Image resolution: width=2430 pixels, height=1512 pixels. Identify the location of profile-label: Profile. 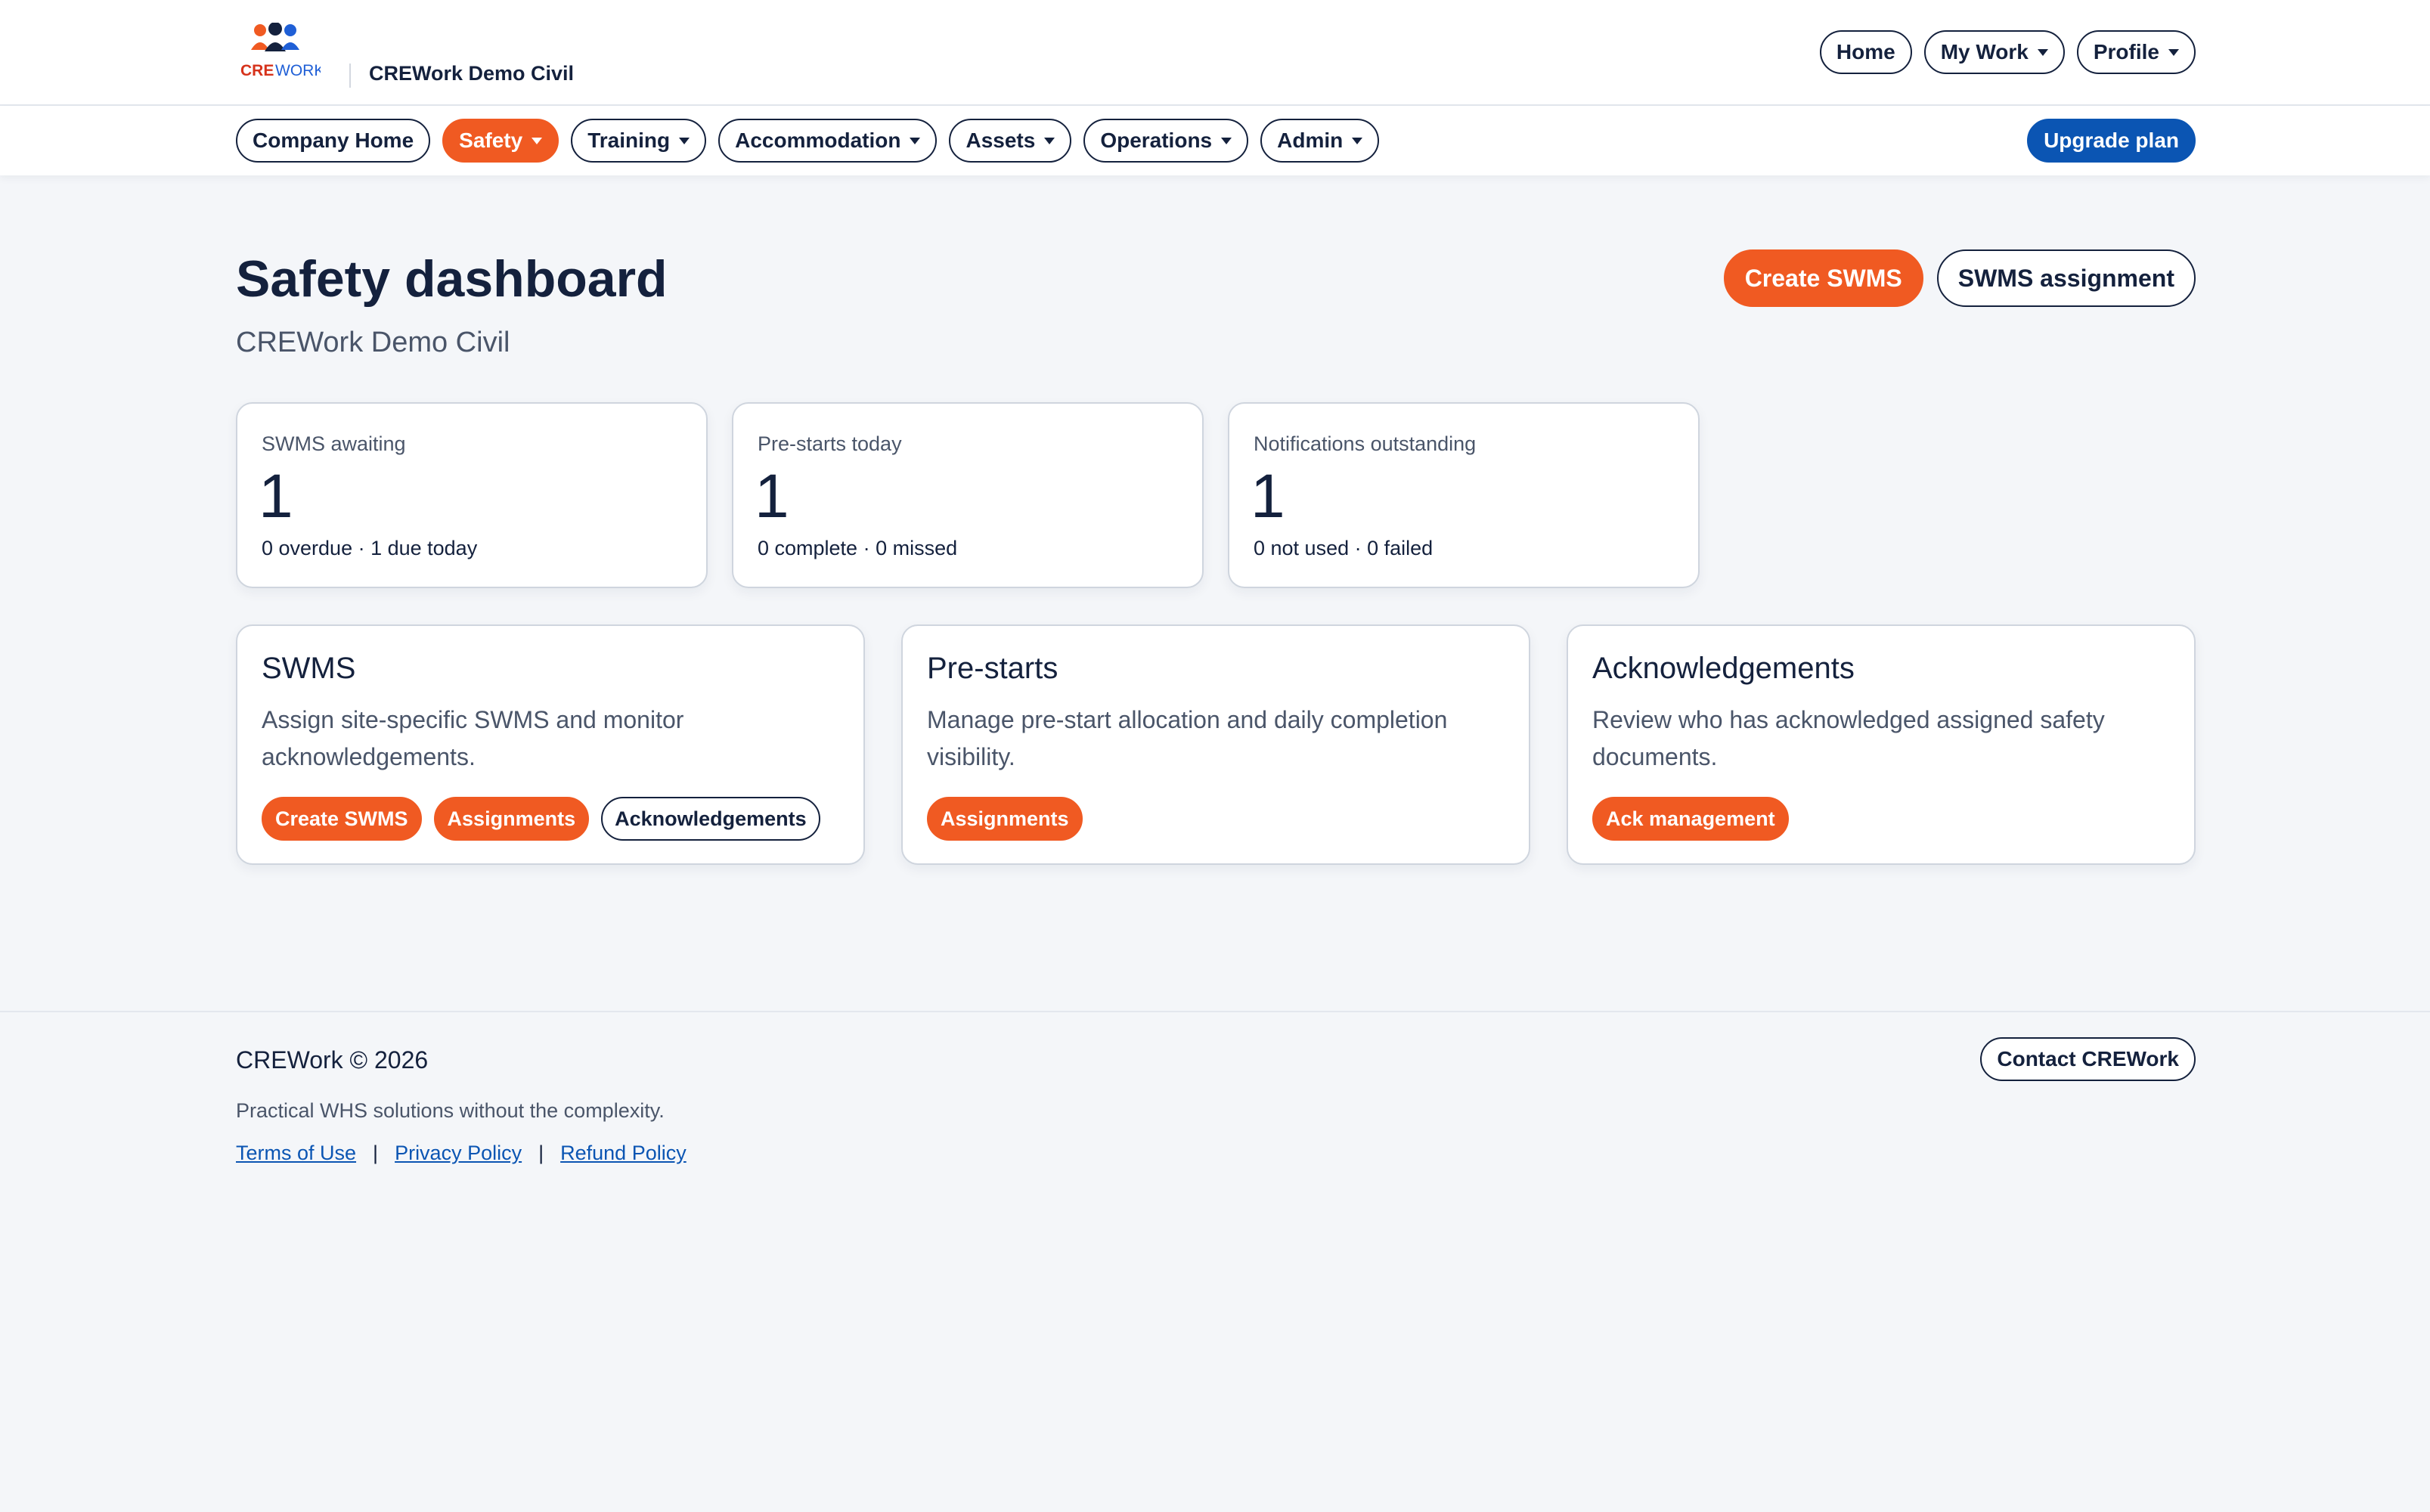
(2126, 52).